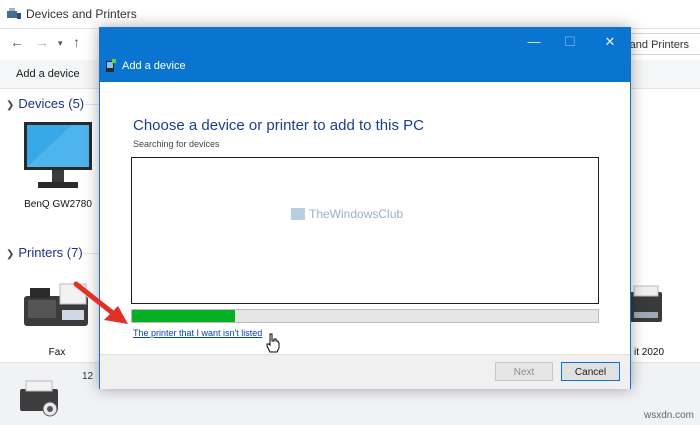 The height and width of the screenshot is (425, 700). Describe the element at coordinates (668, 415) in the screenshot. I see `page-footer: wsxdn.com` at that location.